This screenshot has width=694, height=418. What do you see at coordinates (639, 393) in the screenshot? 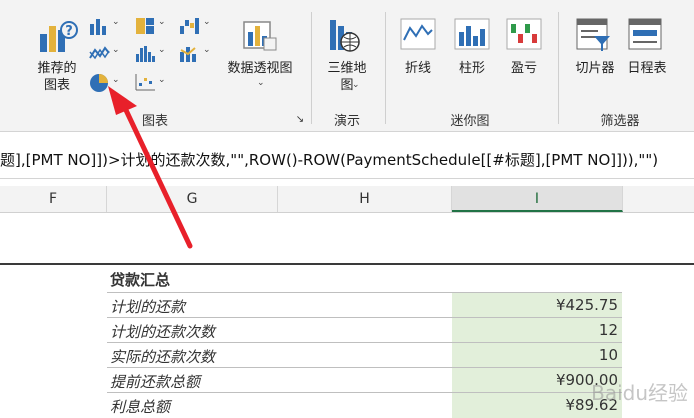
I see `watermark: Baidu经验` at bounding box center [639, 393].